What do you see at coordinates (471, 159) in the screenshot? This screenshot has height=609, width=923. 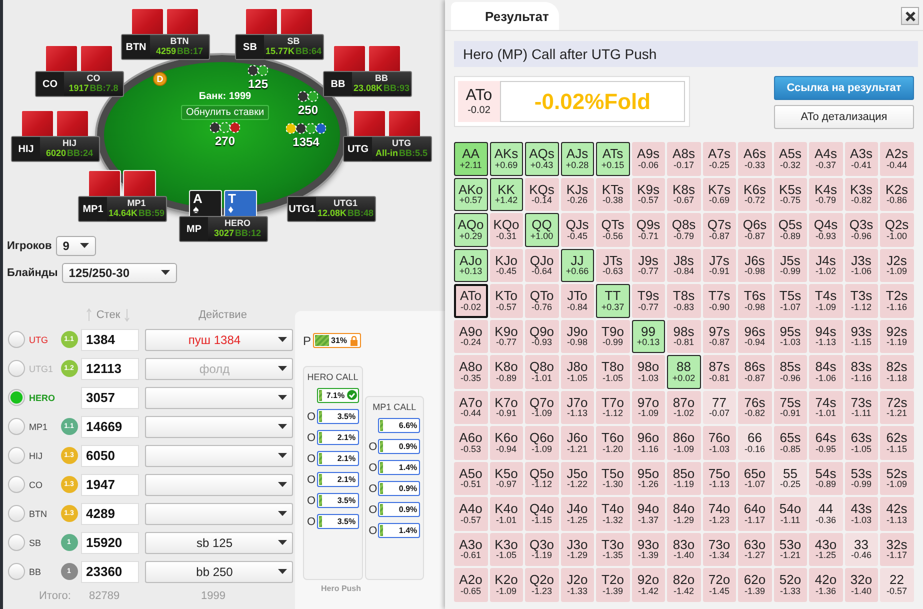 I see `hand-cell: AA +2.11` at bounding box center [471, 159].